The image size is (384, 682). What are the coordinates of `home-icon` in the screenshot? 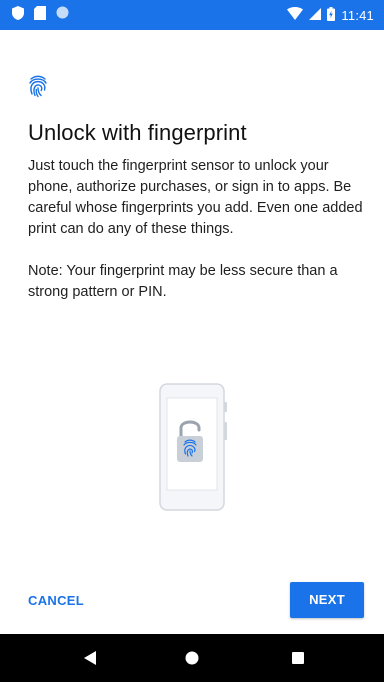 It's located at (192, 658).